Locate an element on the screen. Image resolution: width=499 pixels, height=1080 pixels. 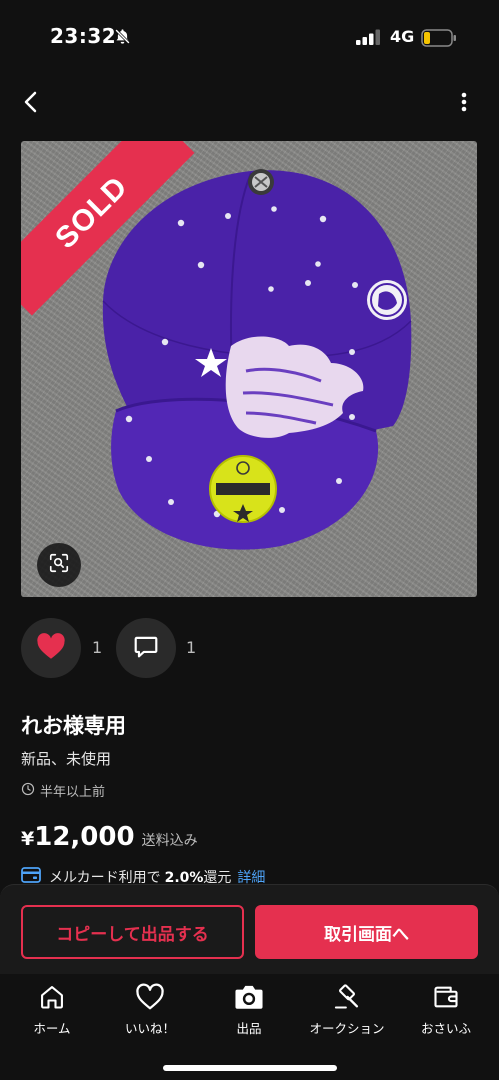
home-indicator is located at coordinates (250, 1068).